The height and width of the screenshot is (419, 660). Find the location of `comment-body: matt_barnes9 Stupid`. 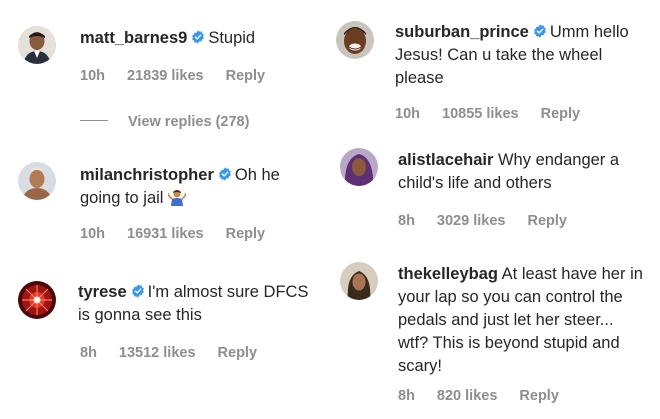

comment-body: matt_barnes9 Stupid is located at coordinates (195, 38).